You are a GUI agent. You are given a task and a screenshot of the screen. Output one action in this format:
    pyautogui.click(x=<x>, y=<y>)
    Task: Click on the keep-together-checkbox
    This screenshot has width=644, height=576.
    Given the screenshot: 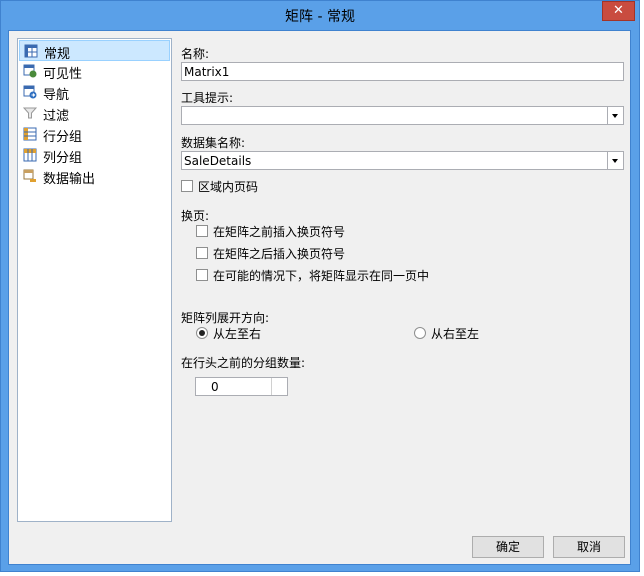 What is the action you would take?
    pyautogui.click(x=202, y=275)
    